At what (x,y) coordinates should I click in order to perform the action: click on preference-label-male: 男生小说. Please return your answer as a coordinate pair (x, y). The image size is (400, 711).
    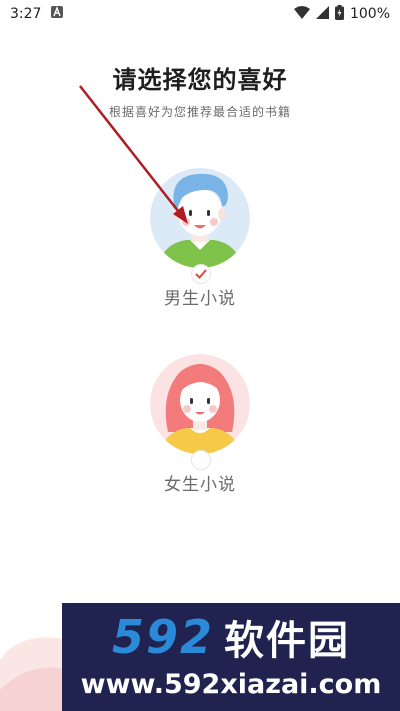
    Looking at the image, I should click on (200, 299).